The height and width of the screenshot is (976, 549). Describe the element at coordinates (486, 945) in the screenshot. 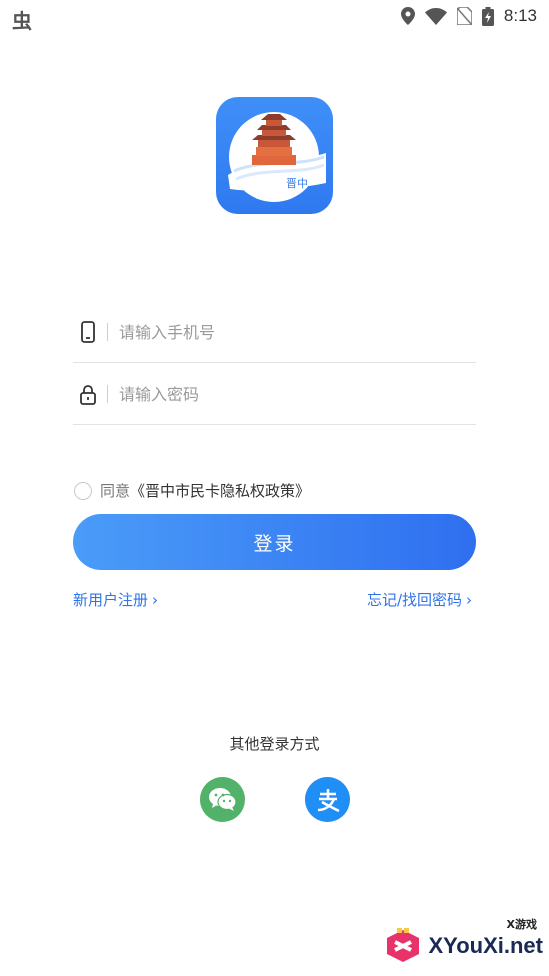

I see `watermark-text: XYouXi.net` at that location.